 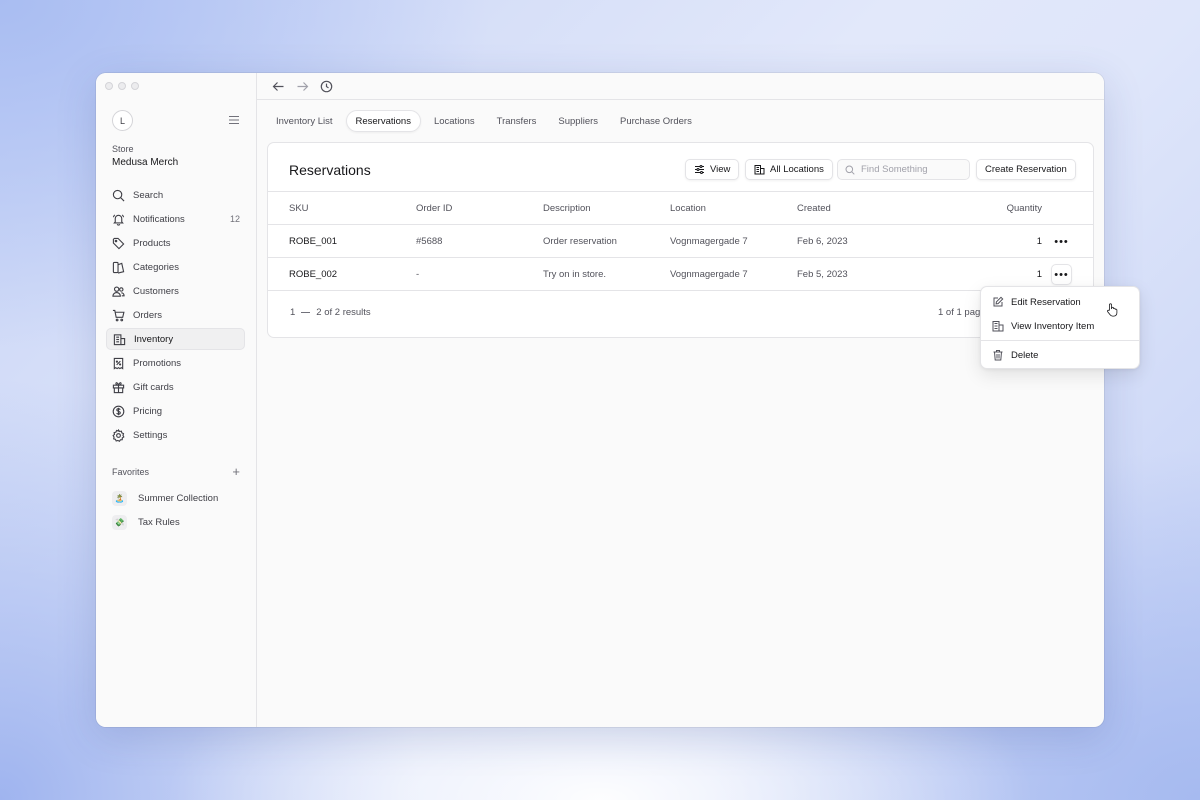 What do you see at coordinates (118, 243) in the screenshot?
I see `tag-icon` at bounding box center [118, 243].